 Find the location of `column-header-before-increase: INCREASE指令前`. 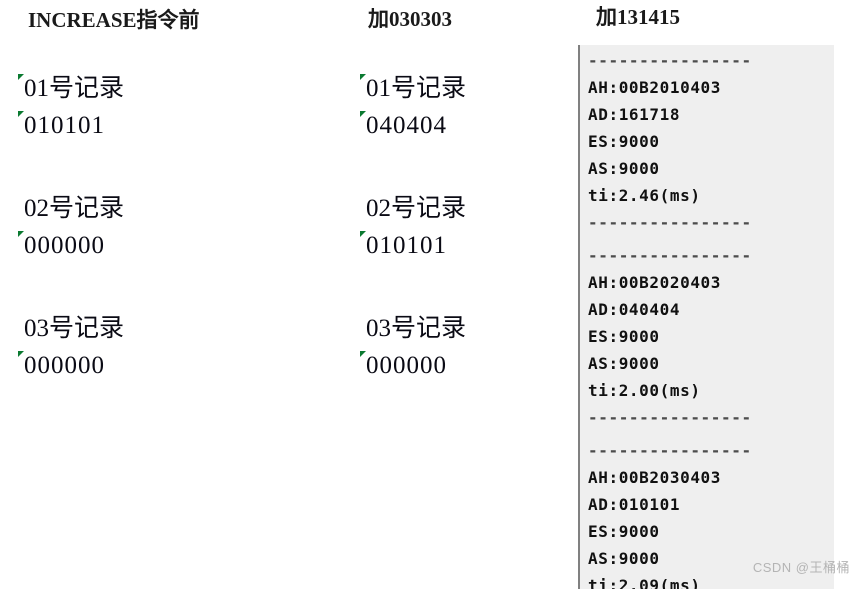

column-header-before-increase: INCREASE指令前 is located at coordinates (114, 20).